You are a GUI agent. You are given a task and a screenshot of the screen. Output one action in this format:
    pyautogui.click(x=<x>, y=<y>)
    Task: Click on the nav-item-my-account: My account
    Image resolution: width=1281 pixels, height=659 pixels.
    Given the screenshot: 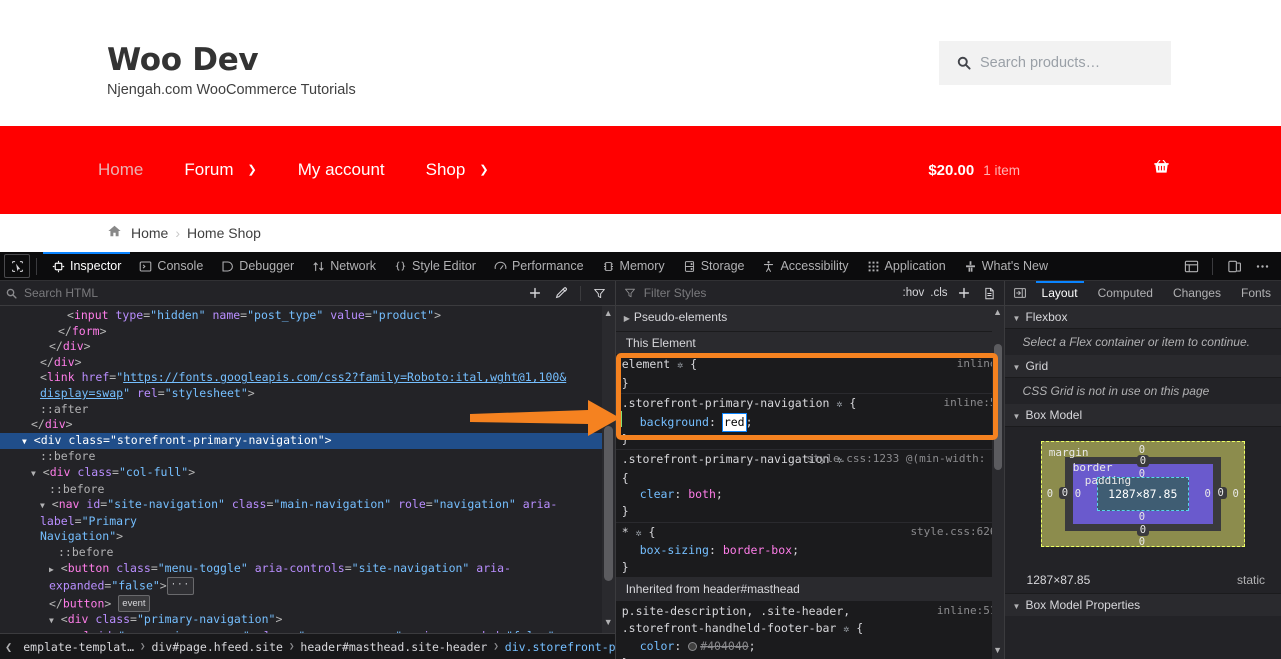 What is the action you would take?
    pyautogui.click(x=341, y=170)
    